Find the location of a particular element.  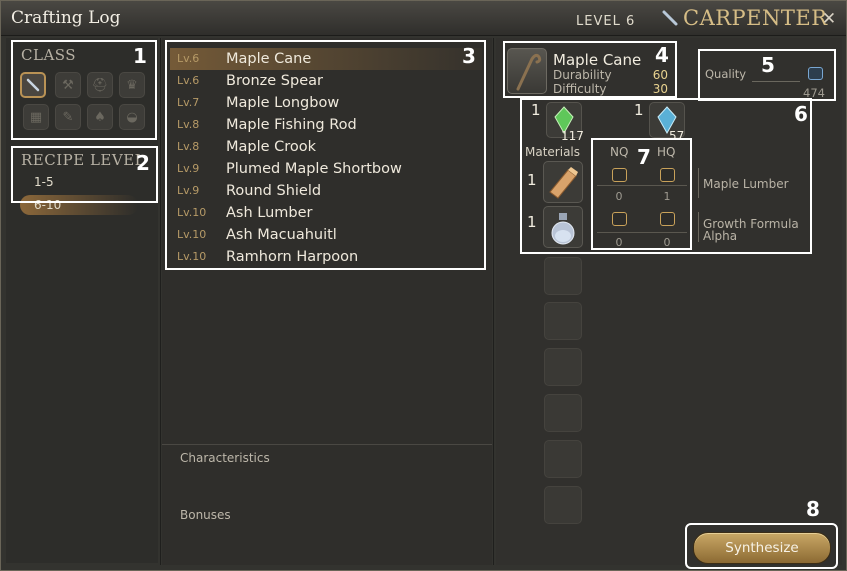

annotation-number: 3 is located at coordinates (469, 56).